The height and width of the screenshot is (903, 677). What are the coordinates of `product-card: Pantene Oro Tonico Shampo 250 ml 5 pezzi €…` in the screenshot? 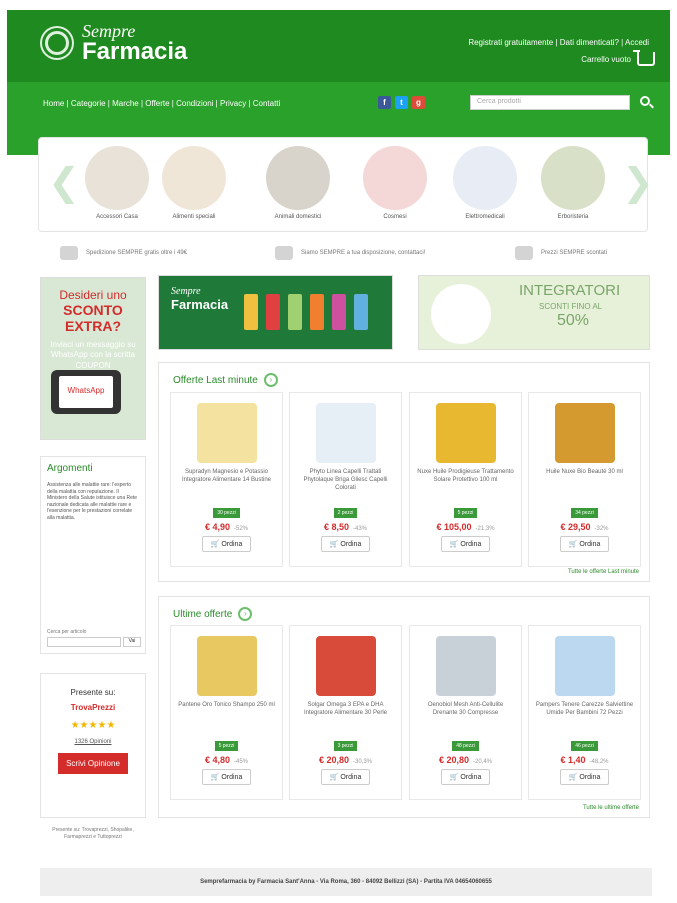 It's located at (226, 712).